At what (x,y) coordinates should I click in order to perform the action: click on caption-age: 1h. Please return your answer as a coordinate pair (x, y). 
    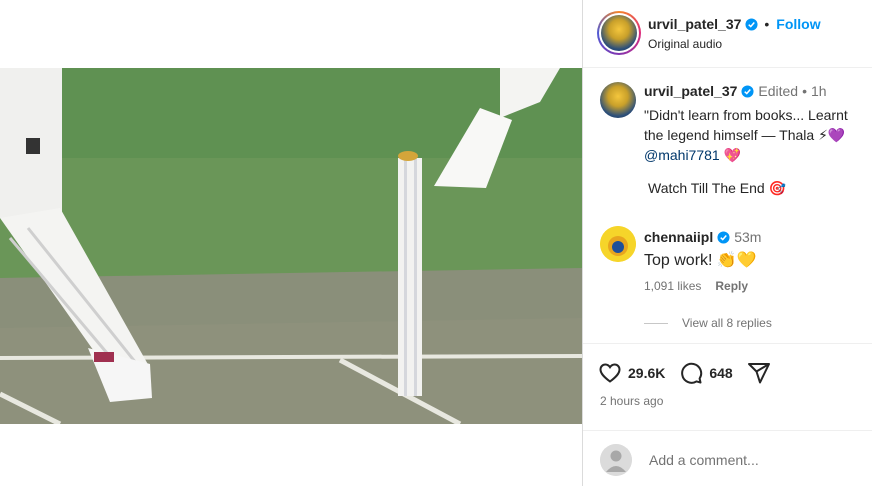
    Looking at the image, I should click on (819, 91).